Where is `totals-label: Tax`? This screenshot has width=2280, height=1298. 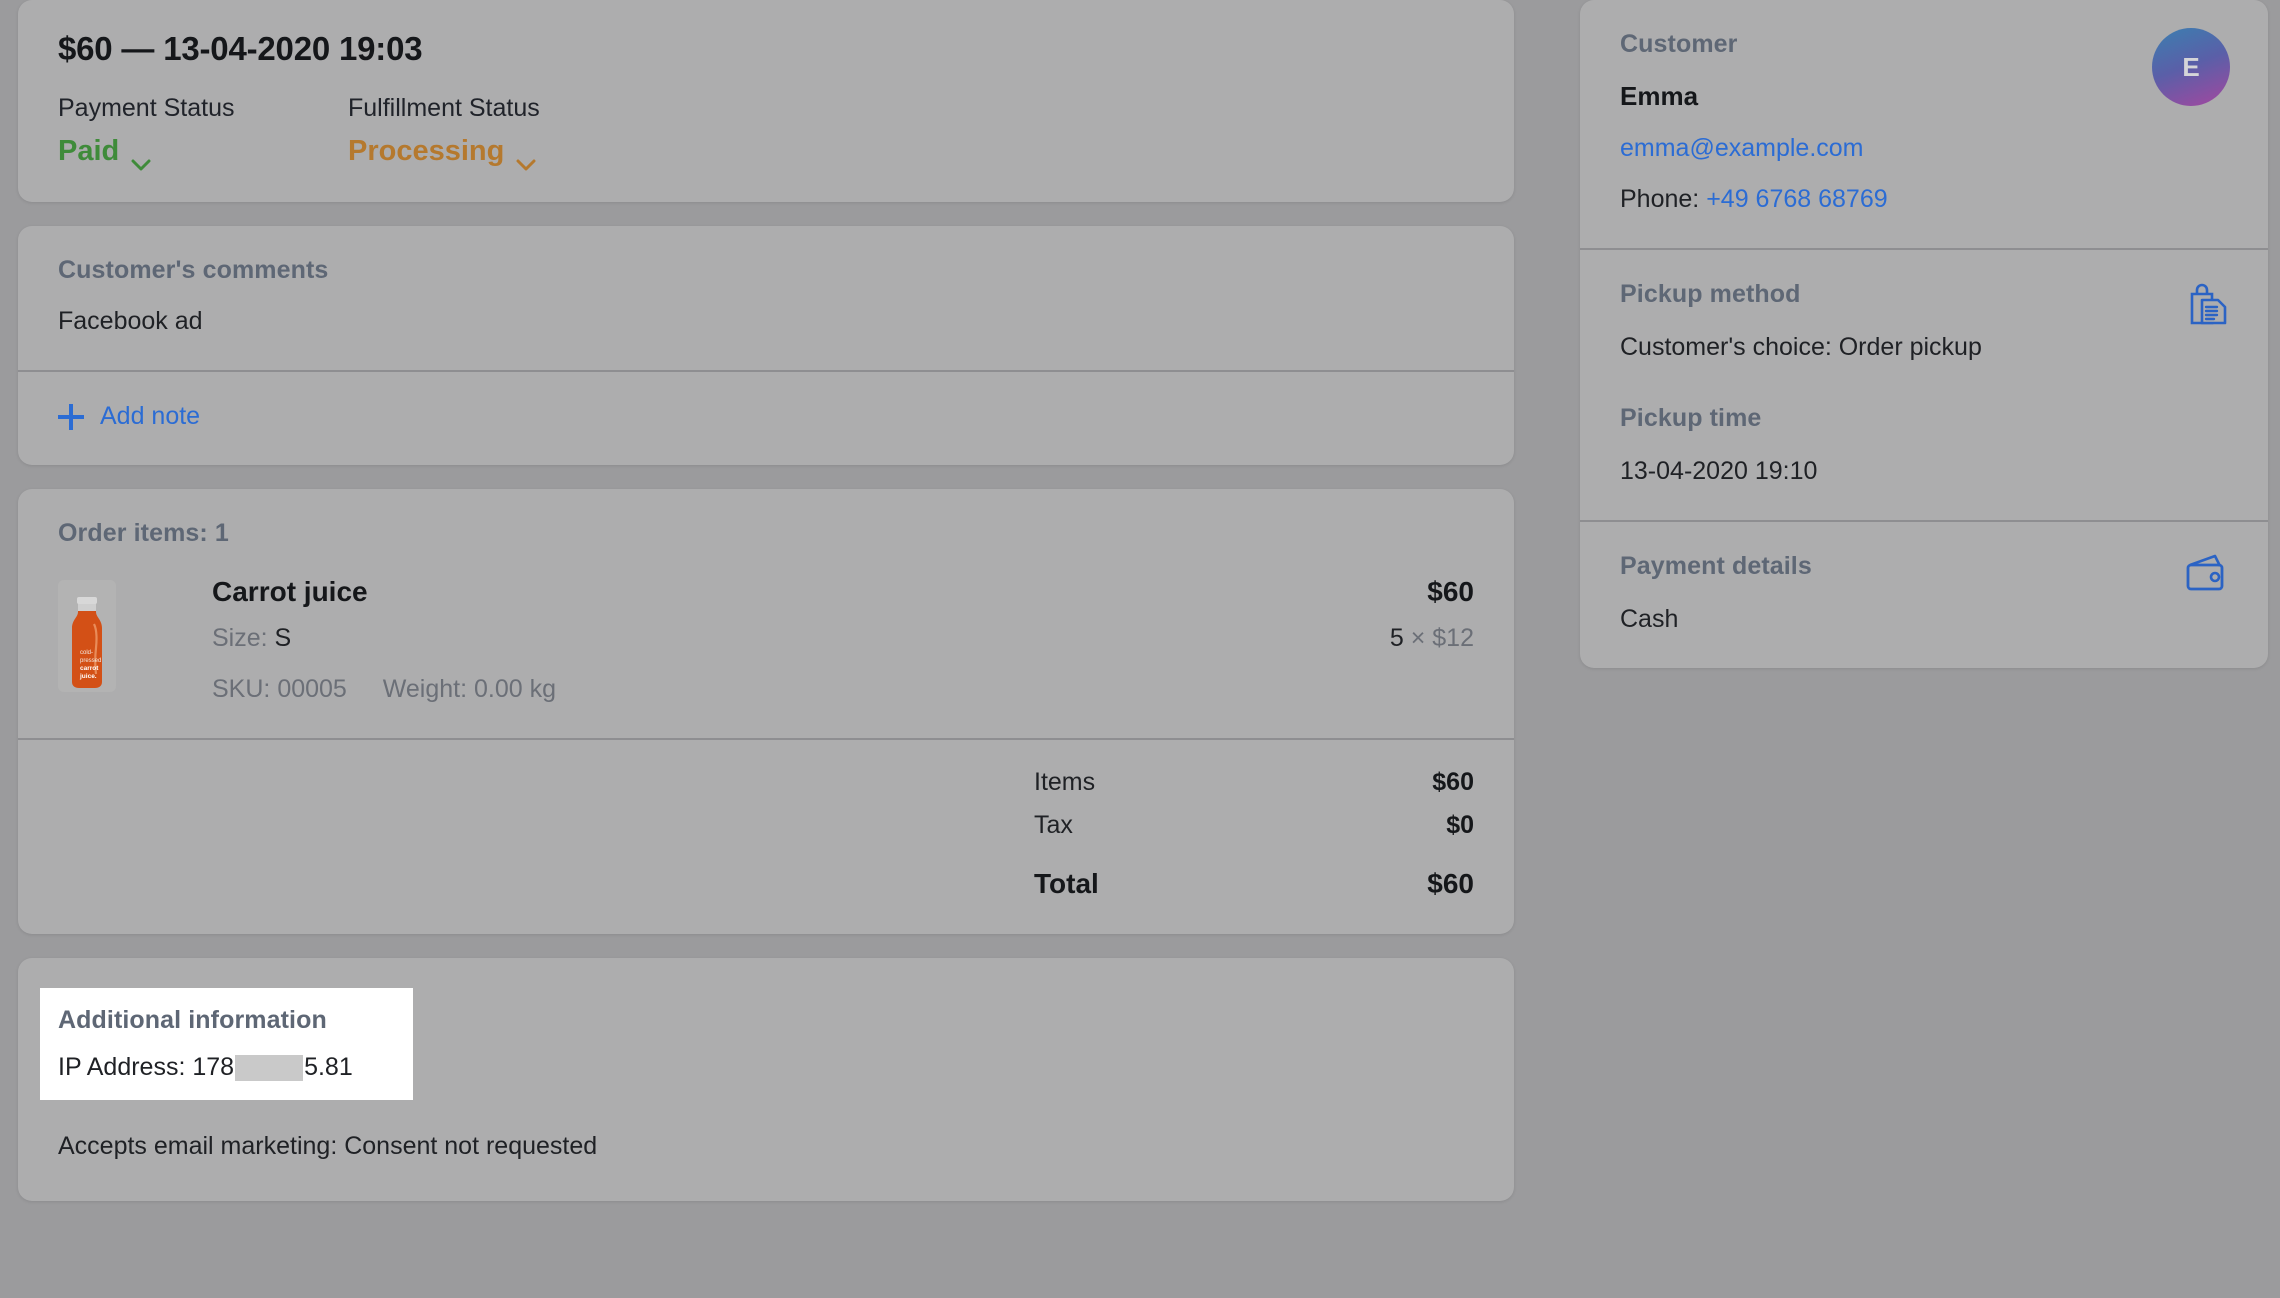
totals-label: Tax is located at coordinates (1053, 825).